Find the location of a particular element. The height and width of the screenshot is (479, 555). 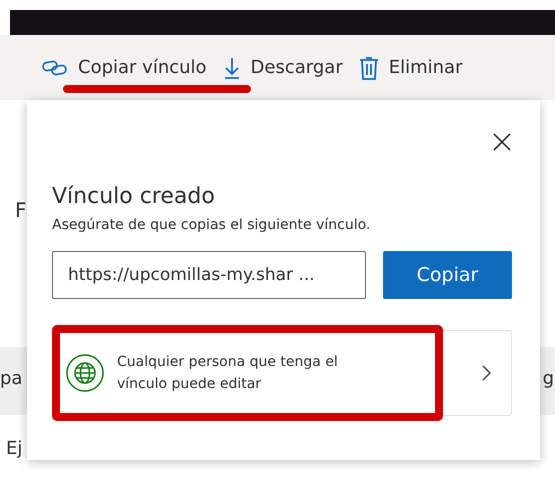

delete-button: Eliminar is located at coordinates (410, 67).